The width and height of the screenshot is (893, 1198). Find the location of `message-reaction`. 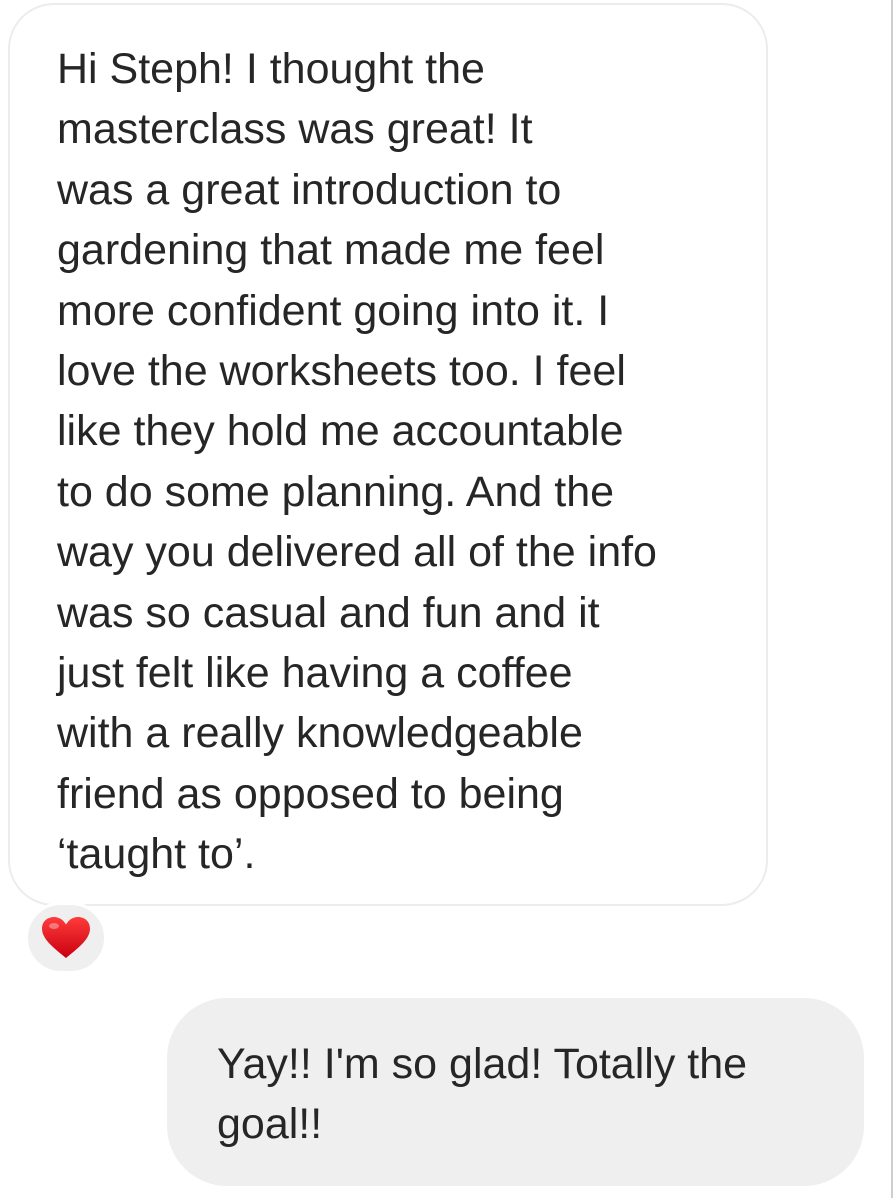

message-reaction is located at coordinates (66, 938).